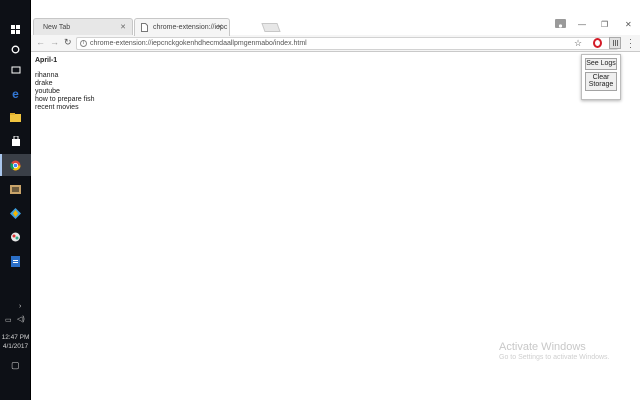  I want to click on taskbar-file-explorer, so click(15, 117).